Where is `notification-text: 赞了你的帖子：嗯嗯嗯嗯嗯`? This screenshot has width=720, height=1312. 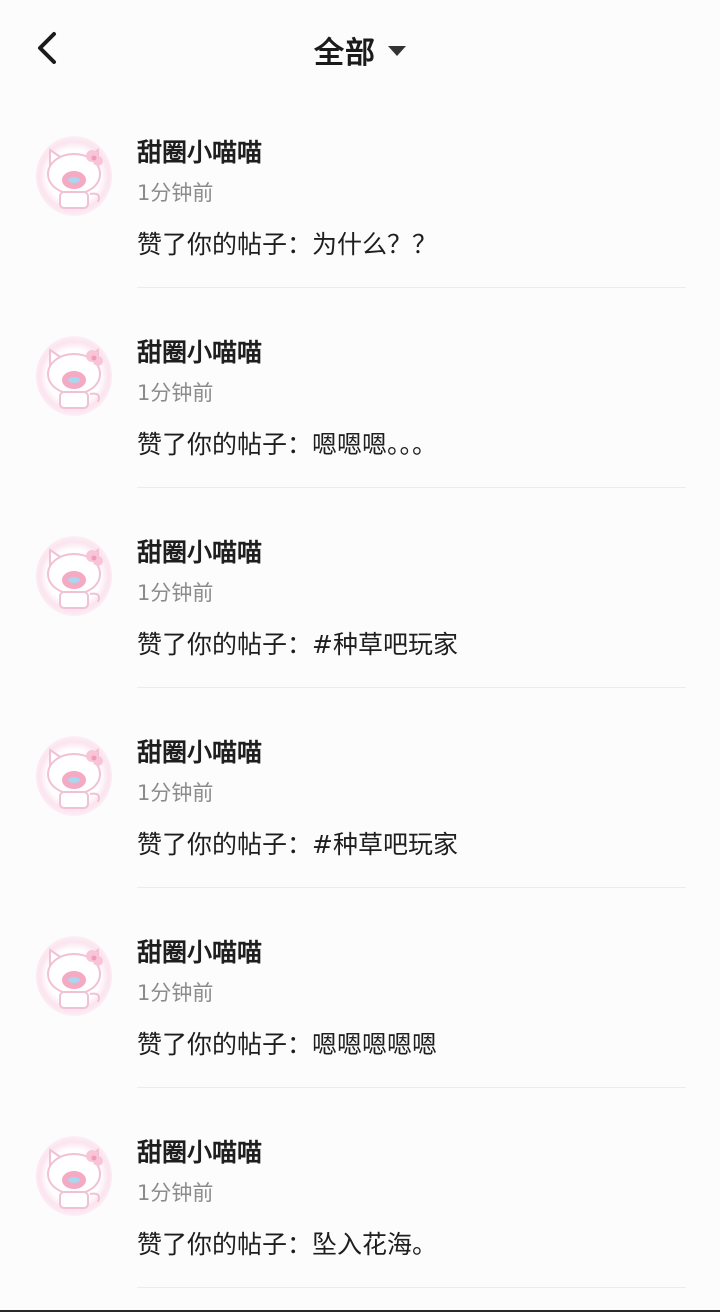 notification-text: 赞了你的帖子：嗯嗯嗯嗯嗯 is located at coordinates (287, 1045).